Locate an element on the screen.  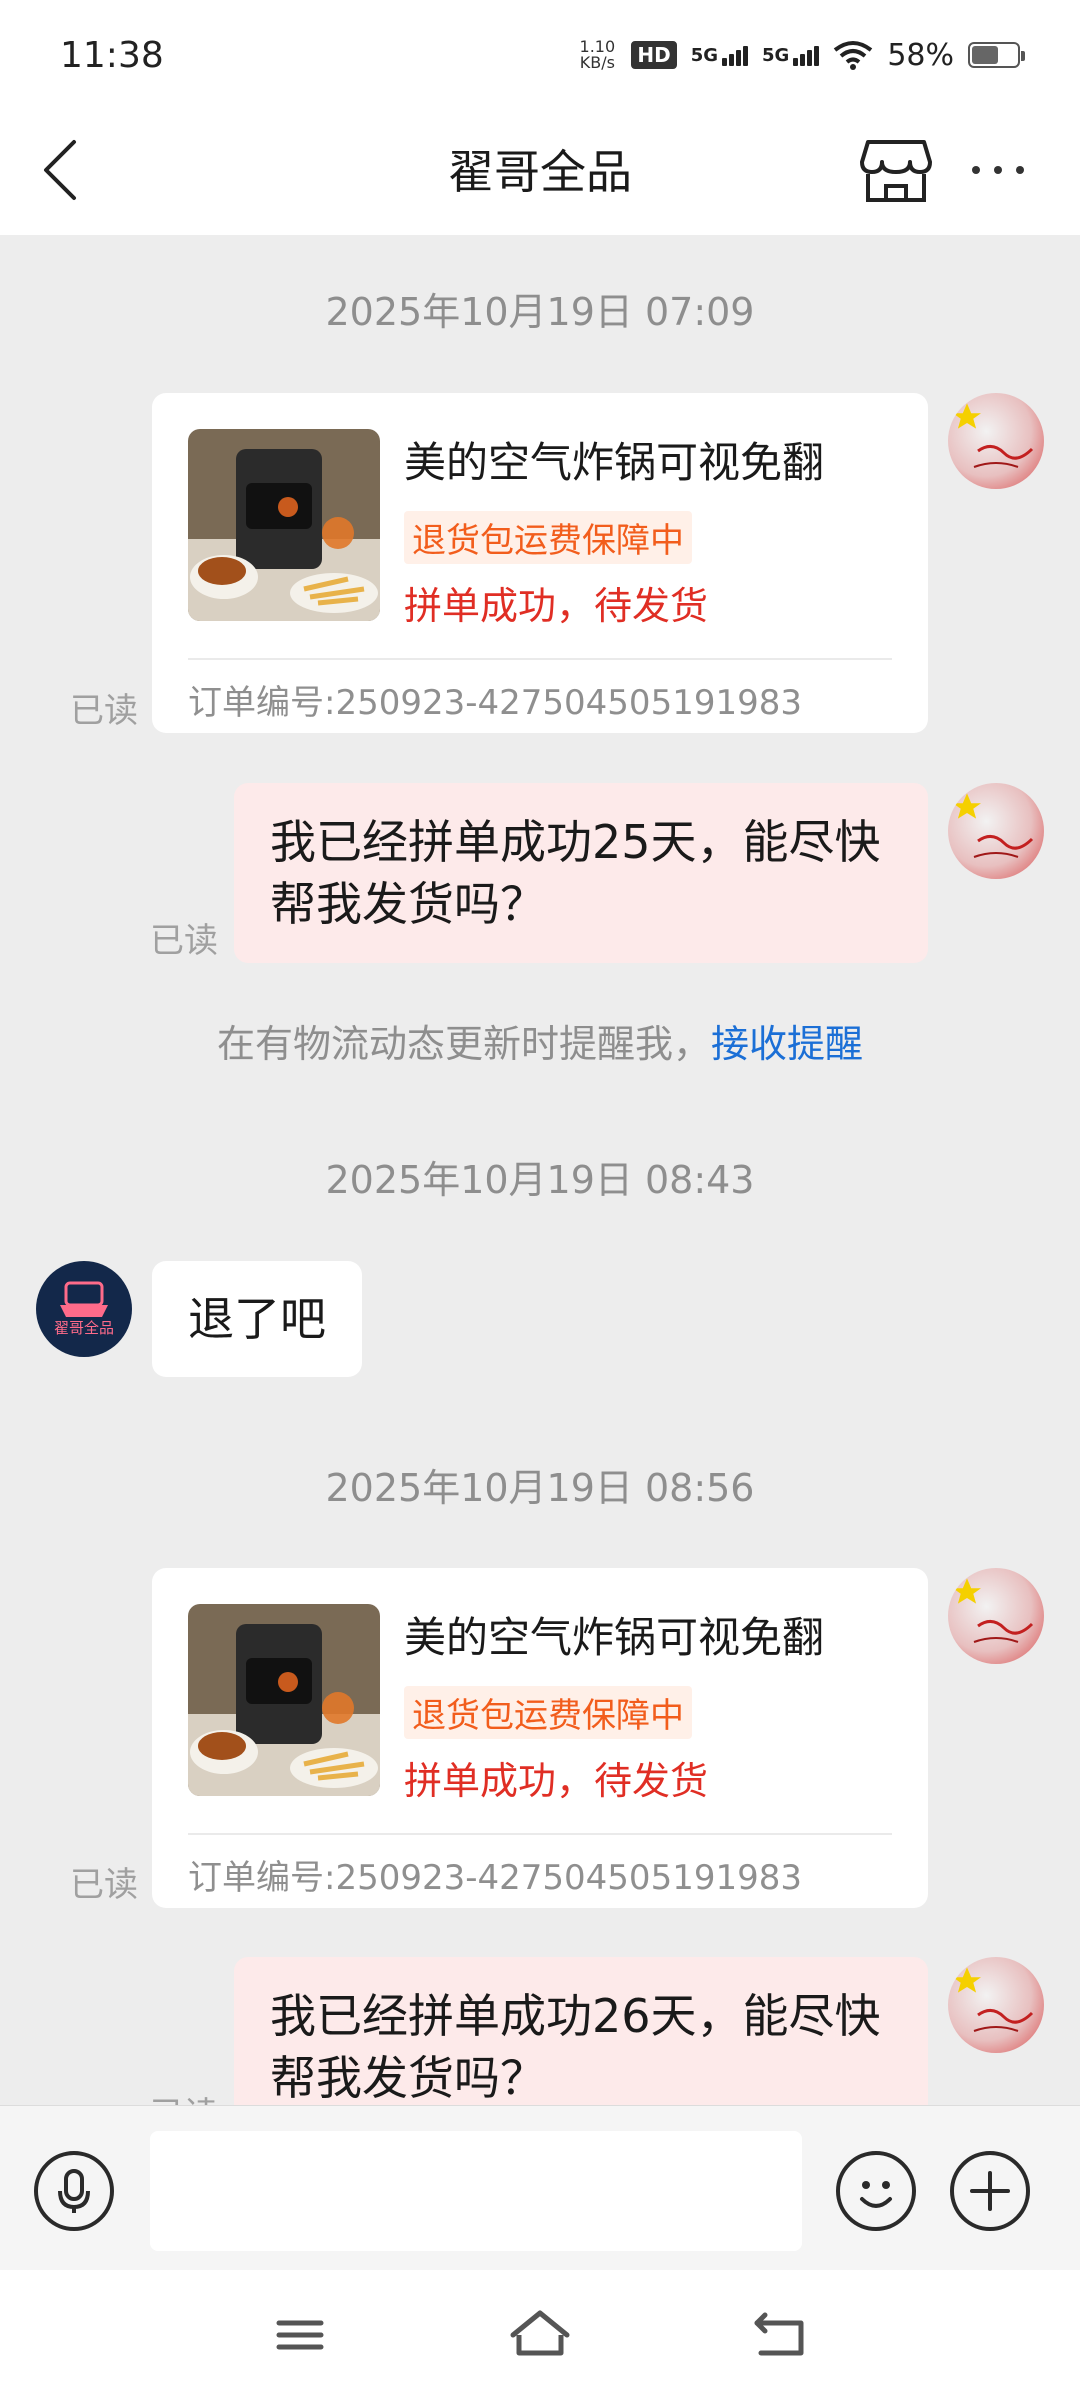
back-button is located at coordinates (60, 170).